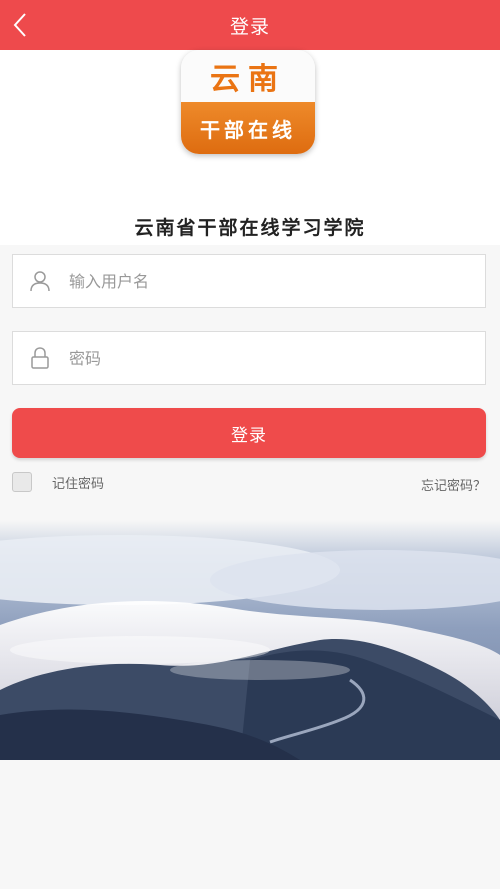  I want to click on remember-password: 记住密码, so click(58, 482).